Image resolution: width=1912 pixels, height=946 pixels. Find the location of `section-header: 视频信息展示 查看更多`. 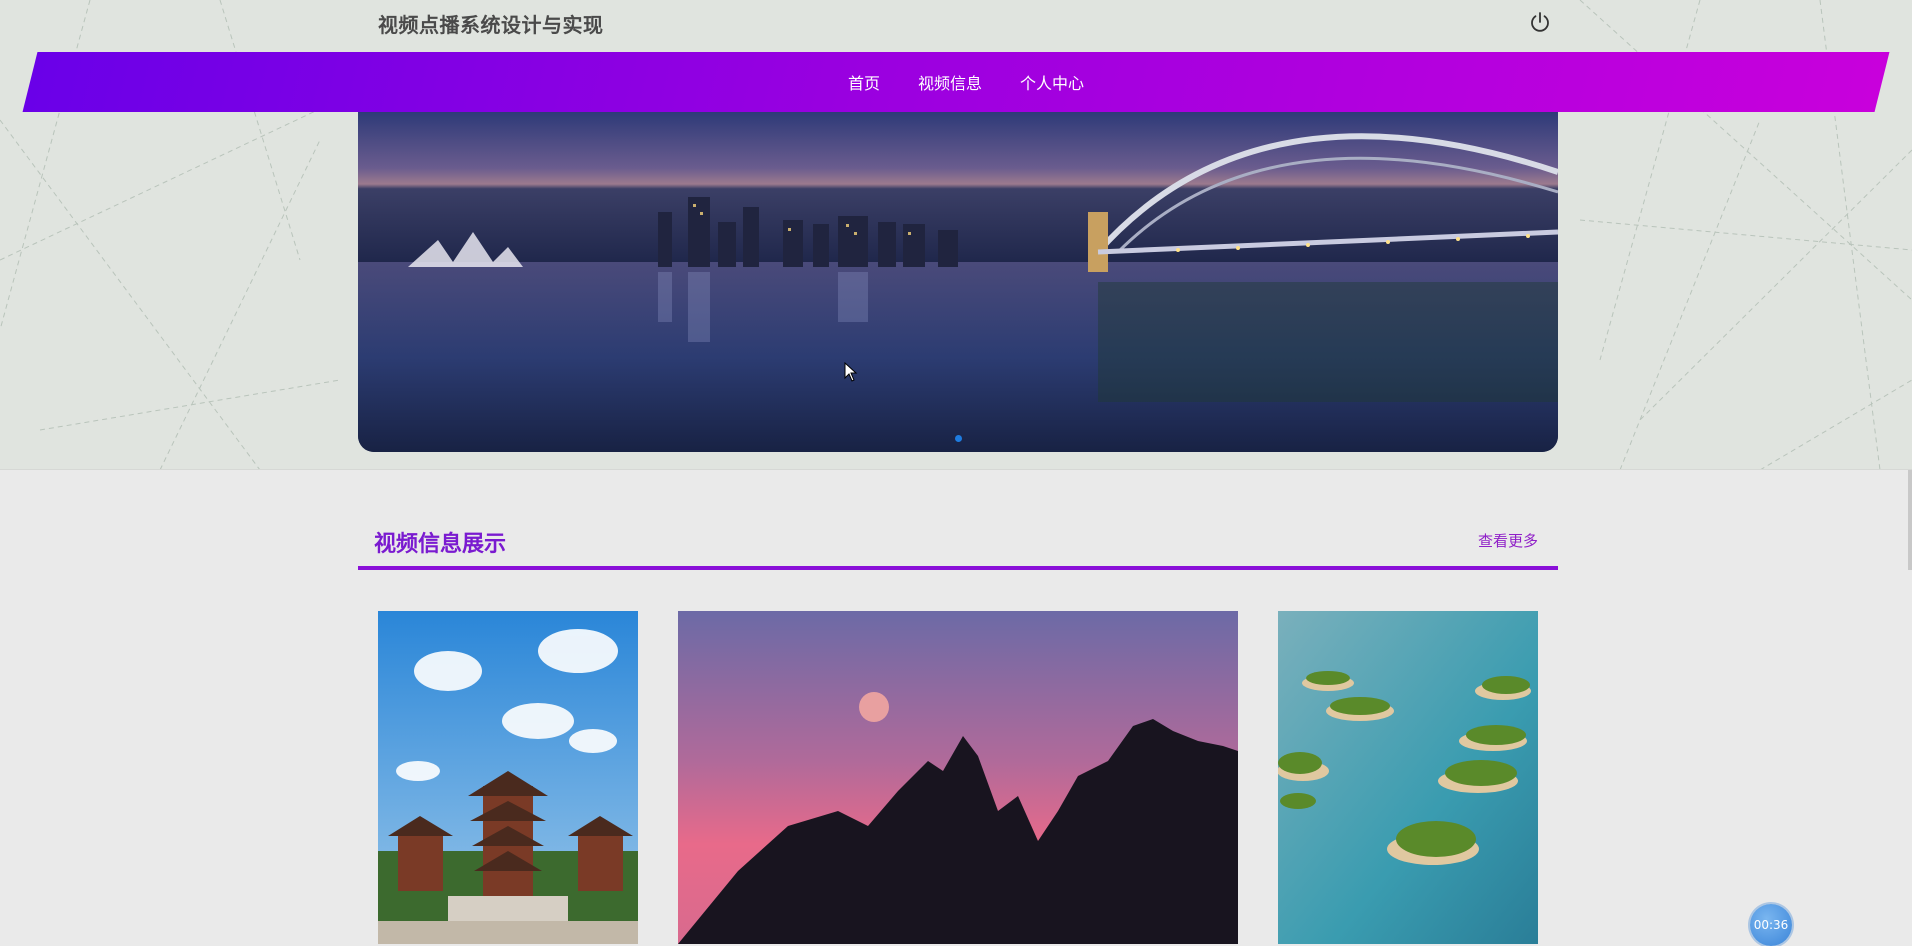

section-header: 视频信息展示 查看更多 is located at coordinates (958, 545).